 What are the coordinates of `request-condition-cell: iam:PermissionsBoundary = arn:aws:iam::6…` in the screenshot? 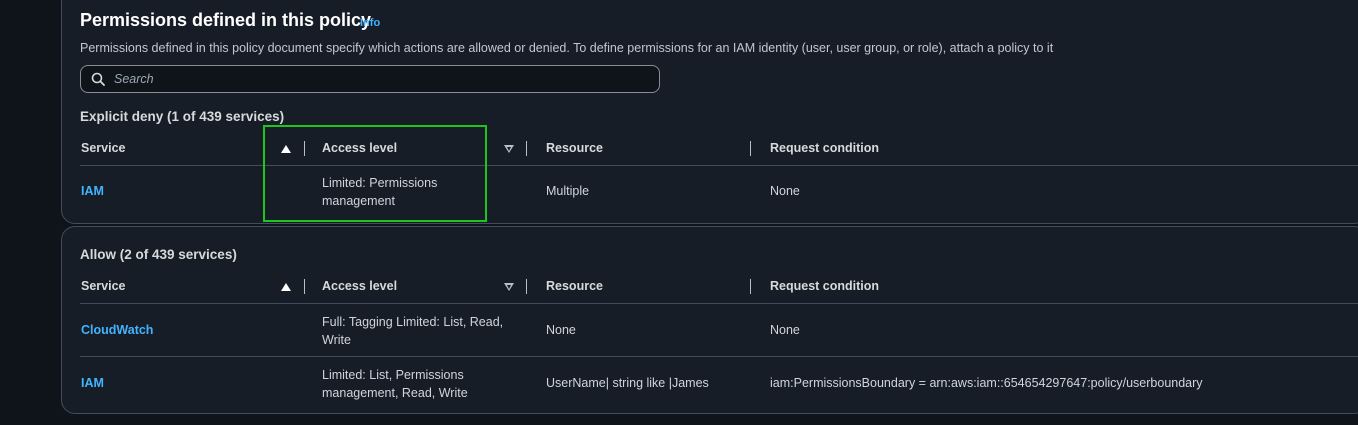 It's located at (986, 383).